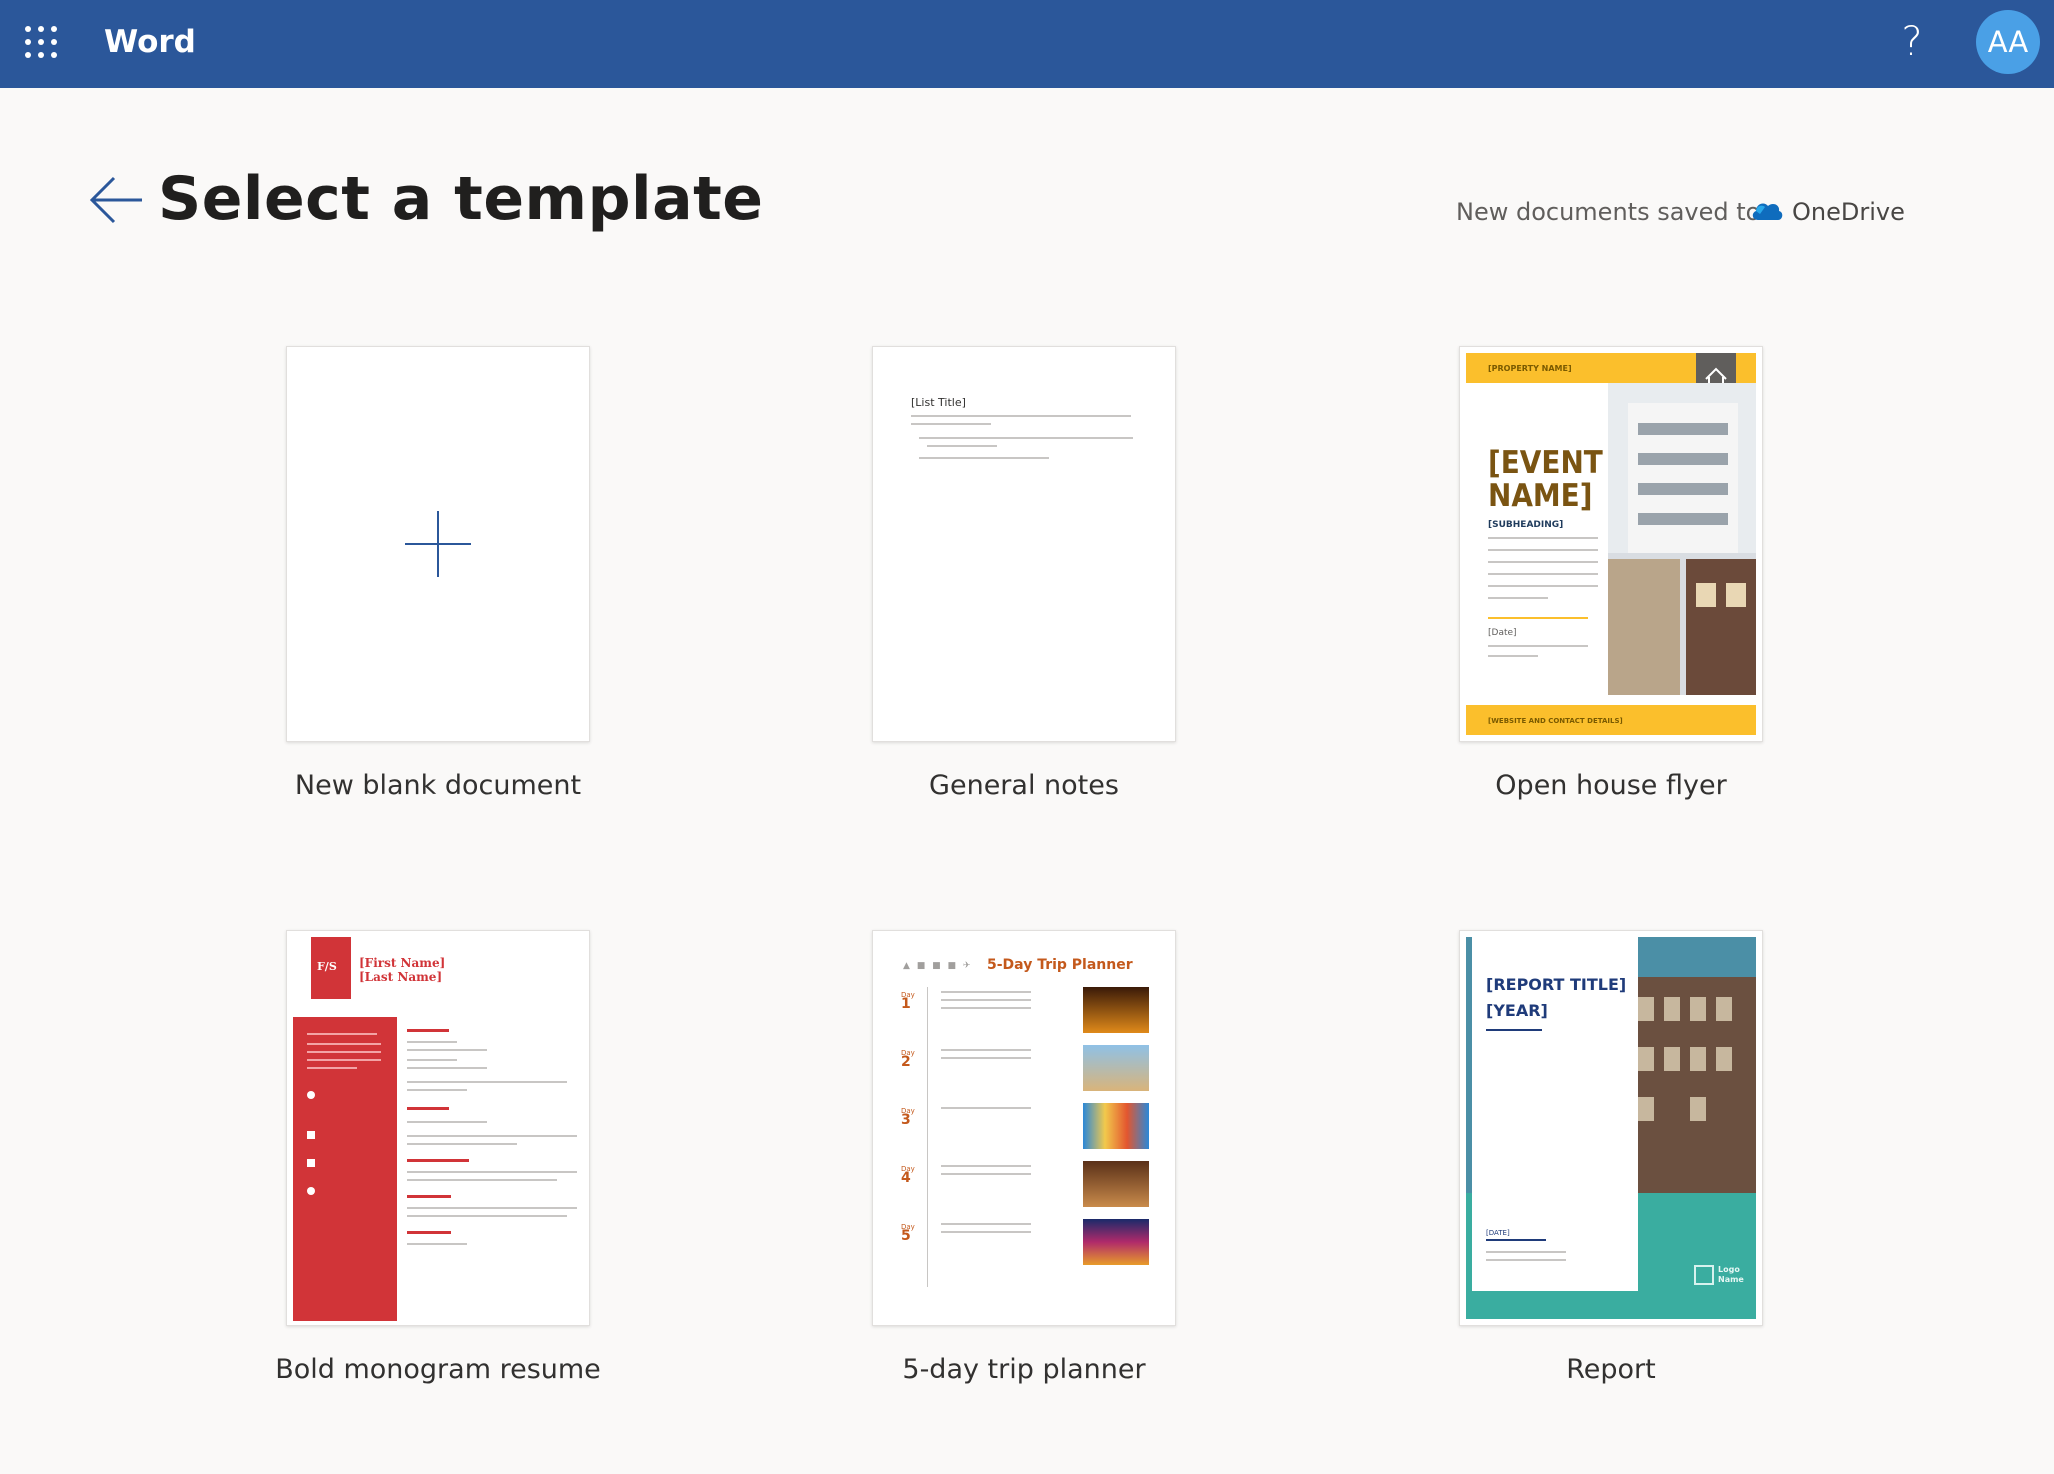  What do you see at coordinates (1060, 965) in the screenshot?
I see `trip-title: 5-Day Trip Planner` at bounding box center [1060, 965].